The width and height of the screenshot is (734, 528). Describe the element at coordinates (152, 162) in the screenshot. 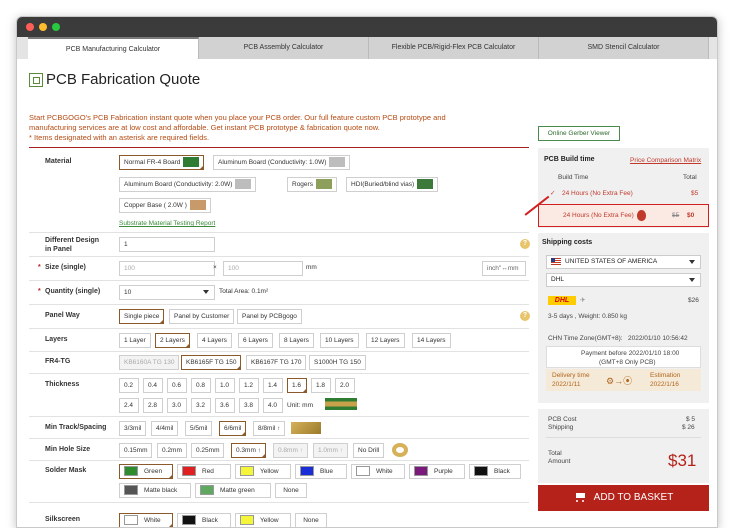

I see `material-option-label: Normal FR-4 Board` at that location.